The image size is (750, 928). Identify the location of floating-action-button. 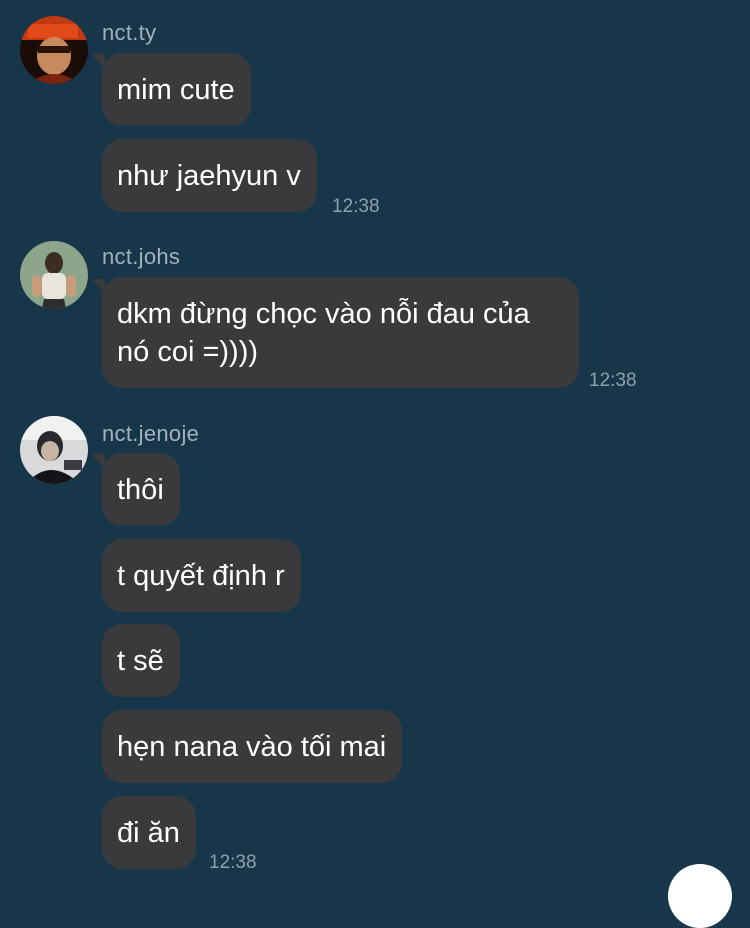
(700, 896).